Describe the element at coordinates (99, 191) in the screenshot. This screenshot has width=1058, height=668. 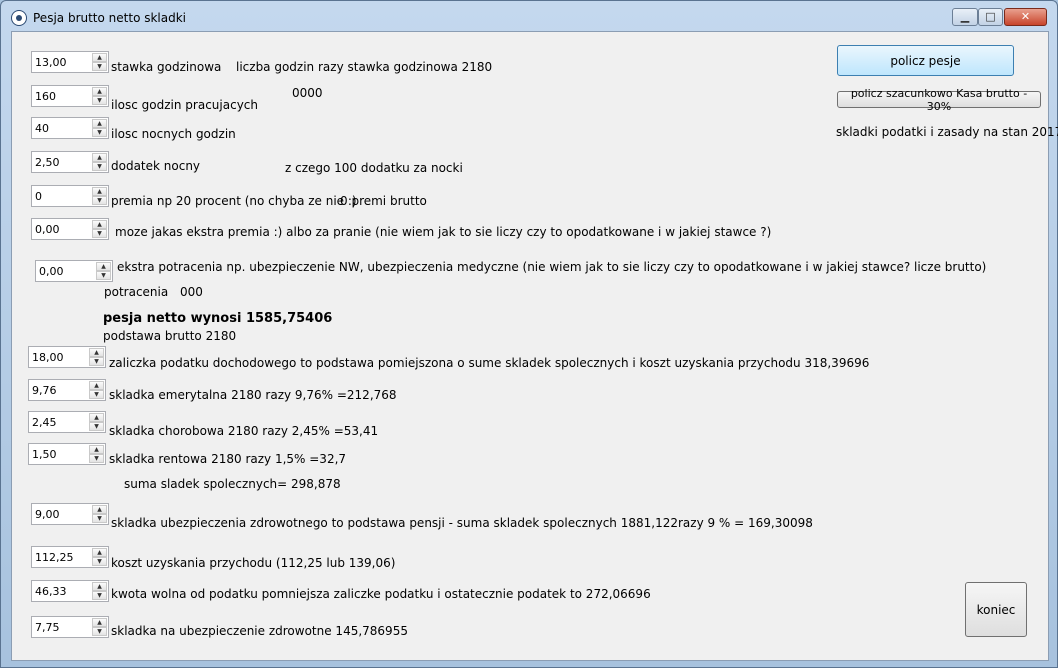
I see `premia-up-button: ▲` at that location.